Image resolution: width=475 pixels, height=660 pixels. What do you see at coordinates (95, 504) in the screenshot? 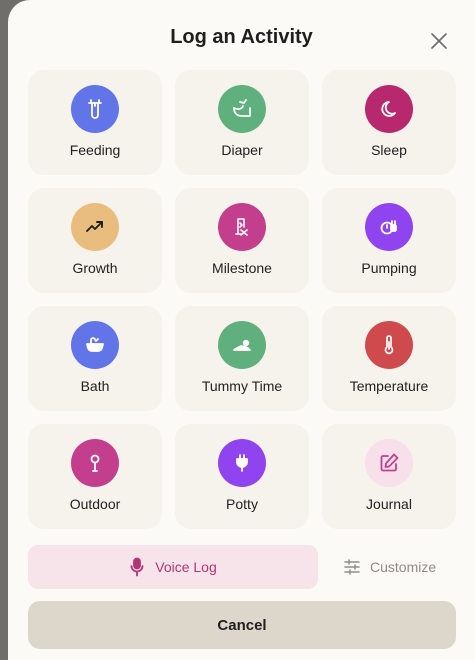
I see `activity-label: Outdoor` at bounding box center [95, 504].